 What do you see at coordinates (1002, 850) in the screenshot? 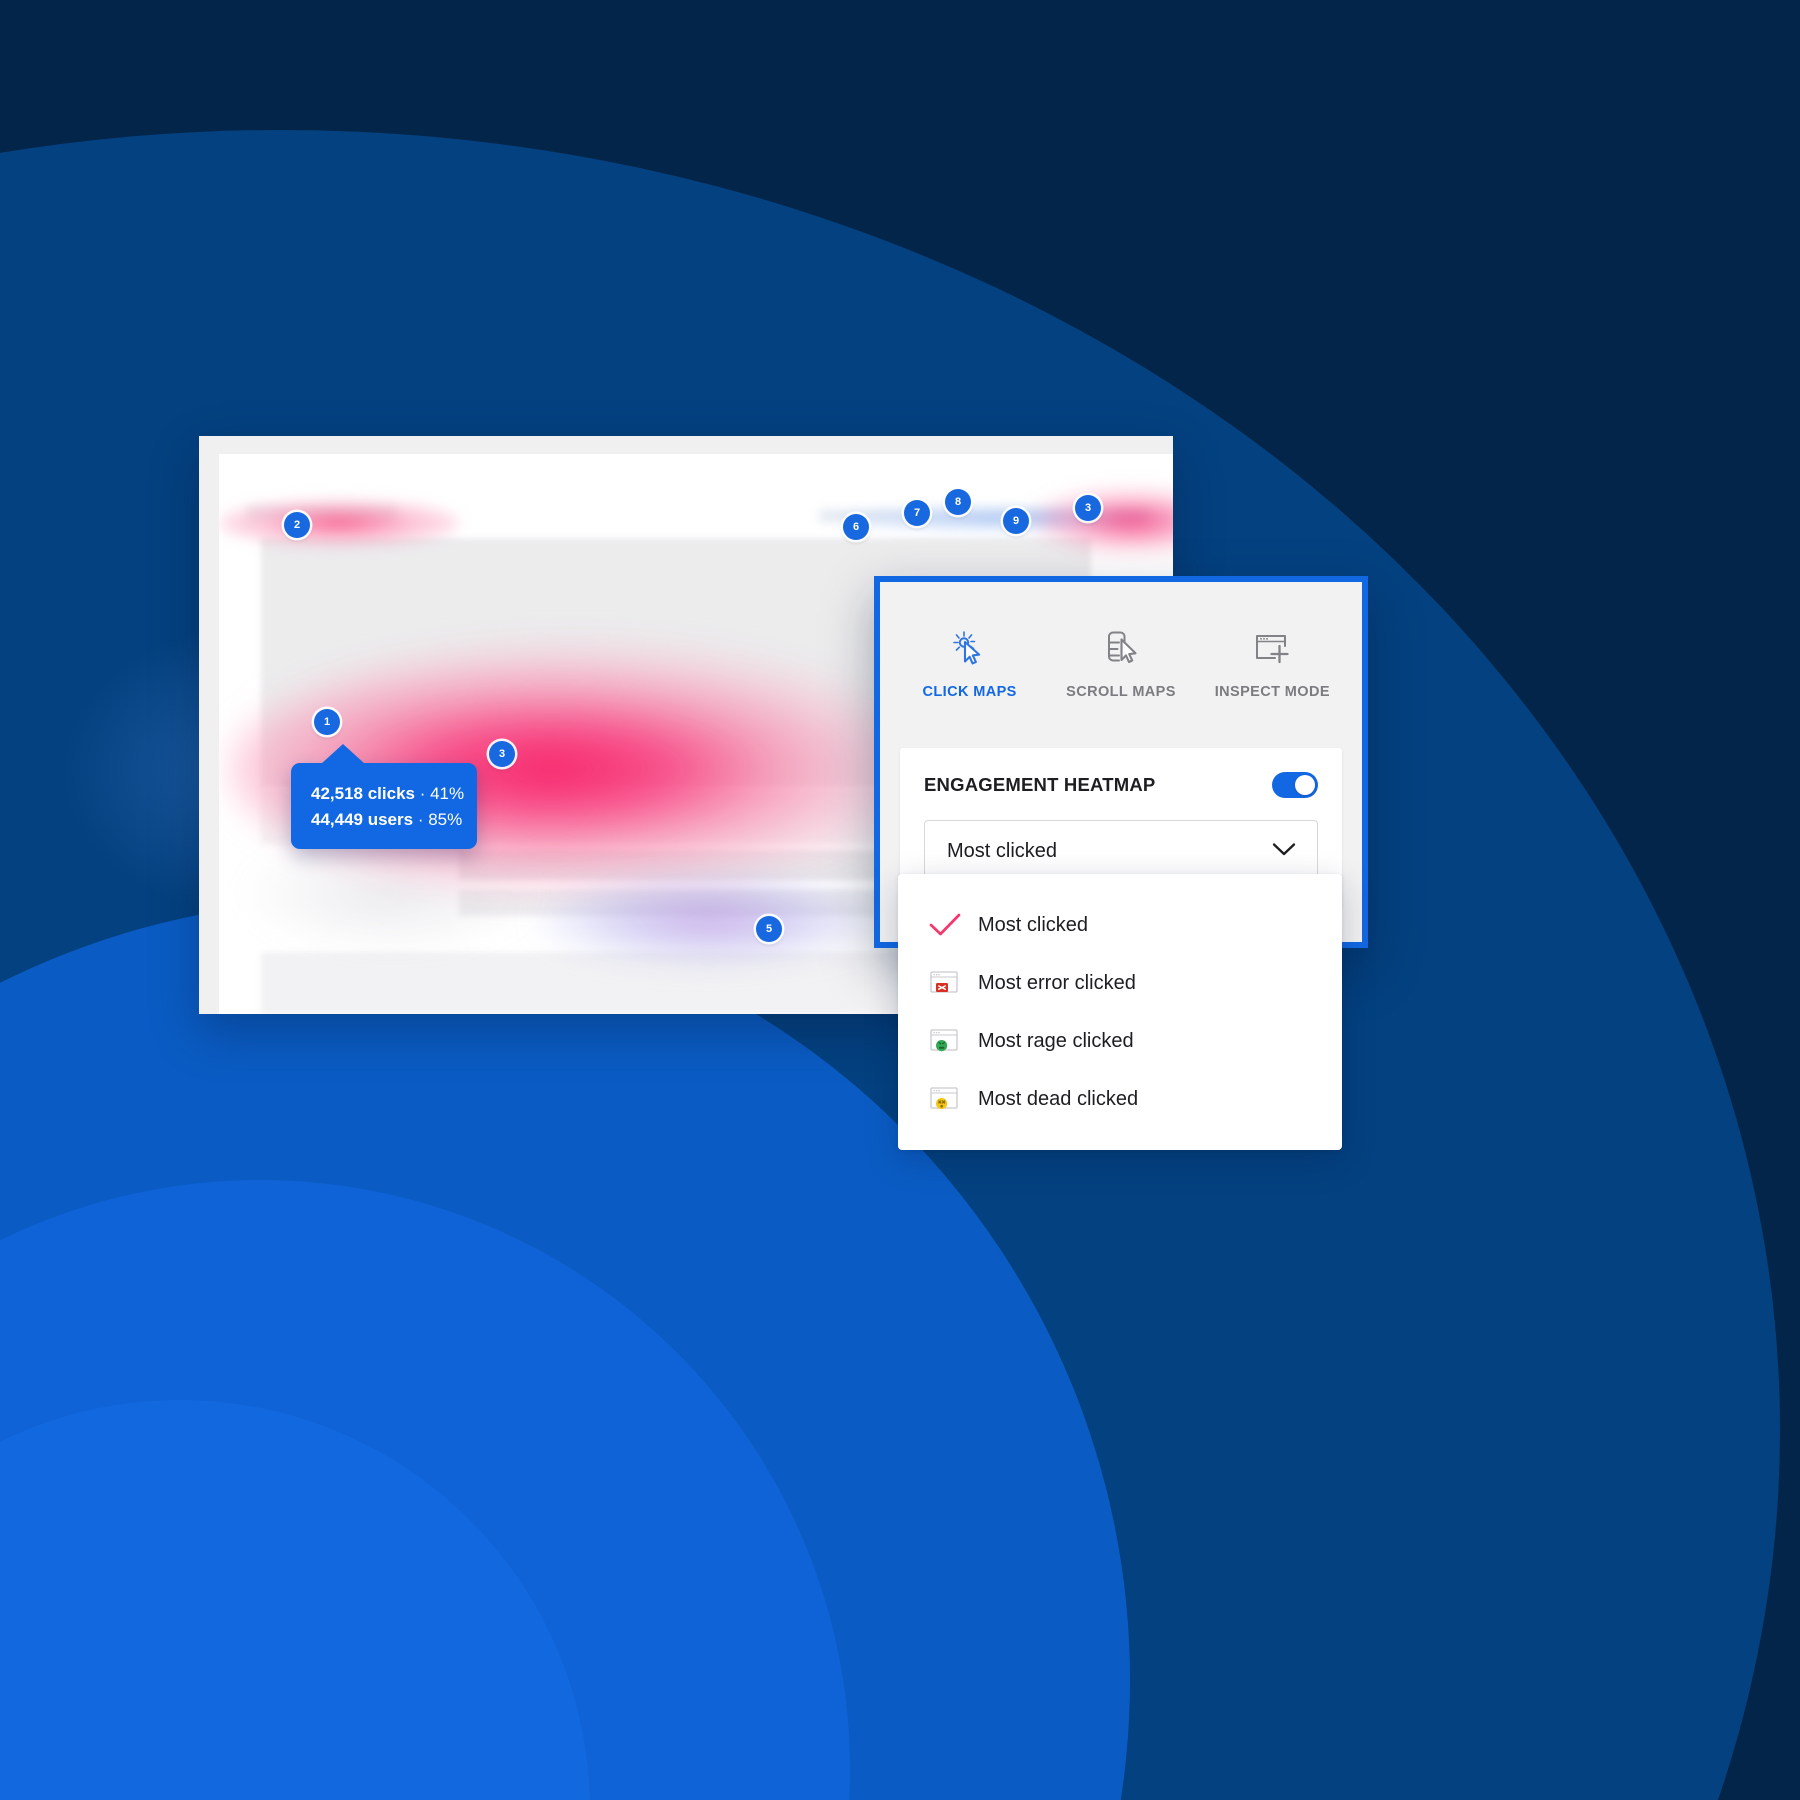
I see `metric-select-value: Most clicked` at bounding box center [1002, 850].